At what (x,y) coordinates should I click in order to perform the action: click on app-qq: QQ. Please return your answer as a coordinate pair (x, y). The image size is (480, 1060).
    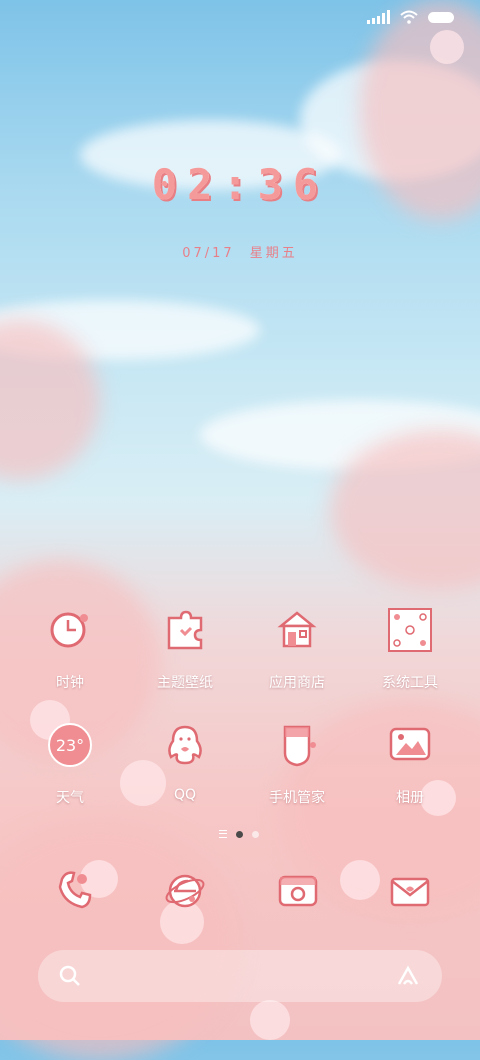
    Looking at the image, I should click on (185, 759).